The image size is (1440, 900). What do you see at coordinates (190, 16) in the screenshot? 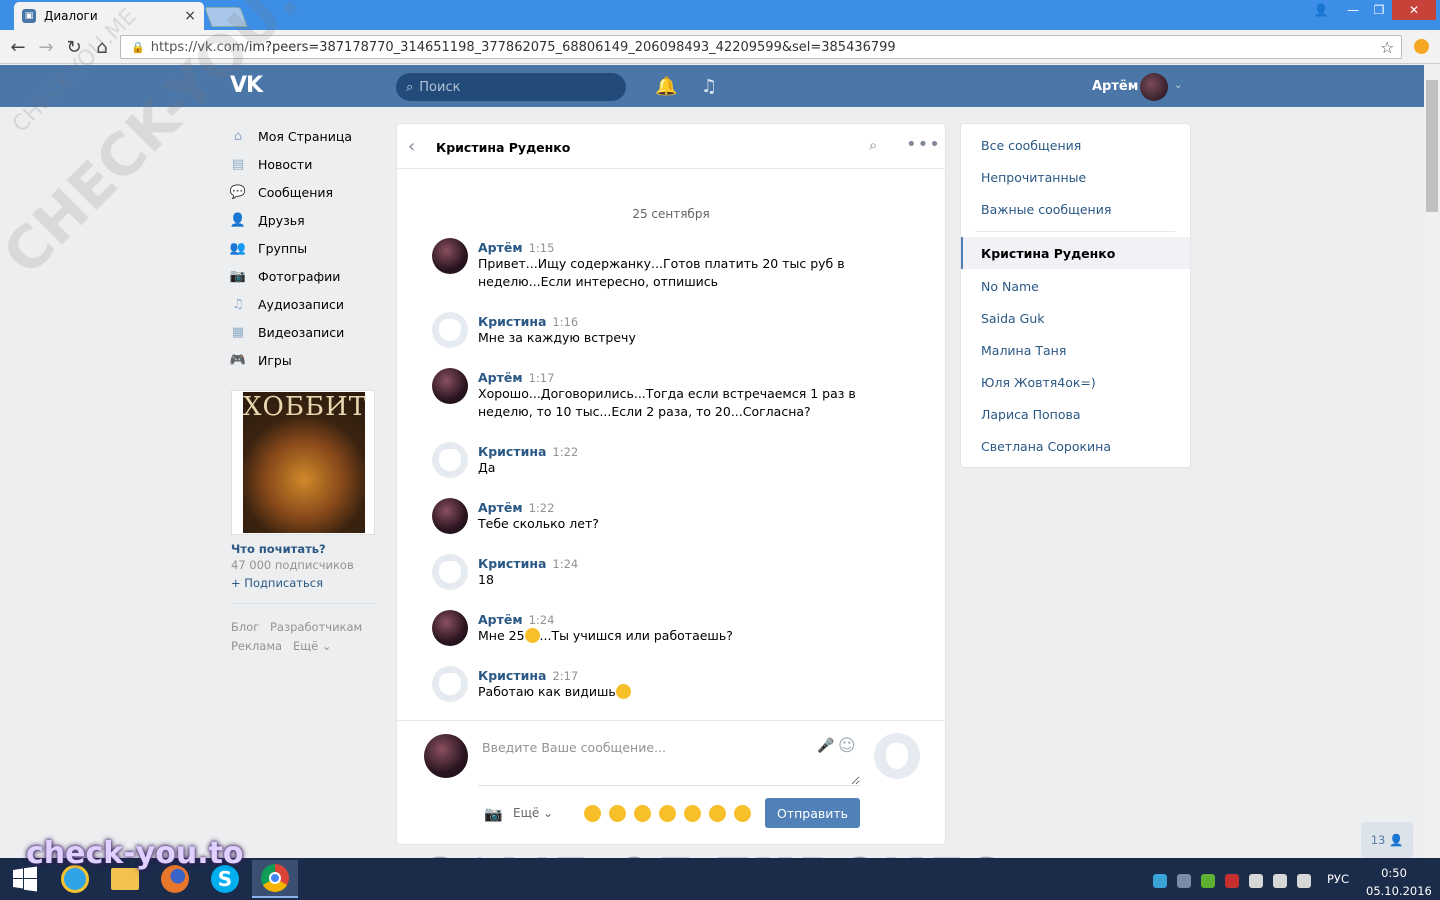
I see `tab-close-icon: ×` at bounding box center [190, 16].